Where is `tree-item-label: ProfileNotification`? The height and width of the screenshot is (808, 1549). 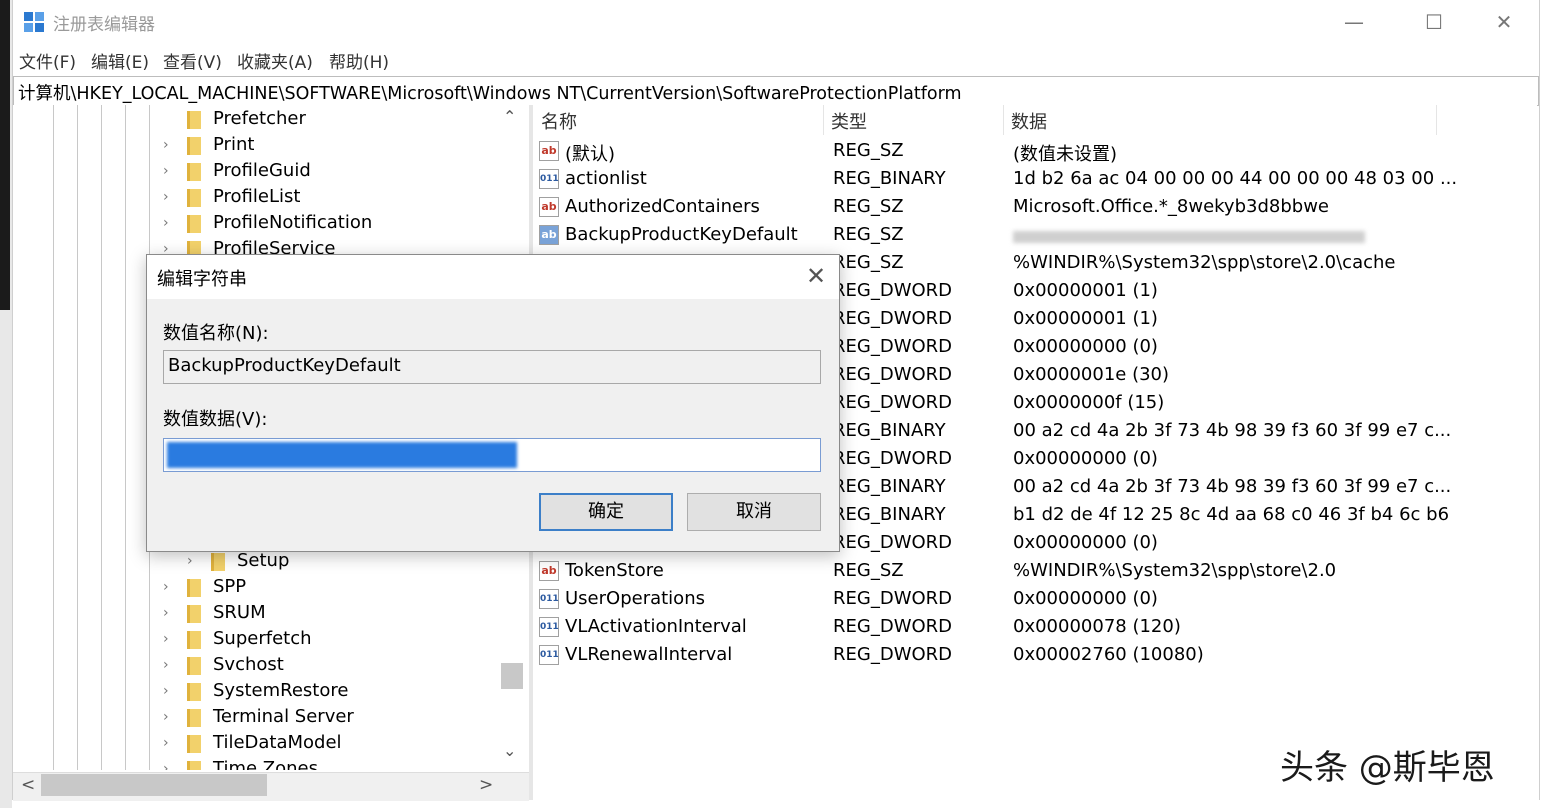
tree-item-label: ProfileNotification is located at coordinates (293, 222).